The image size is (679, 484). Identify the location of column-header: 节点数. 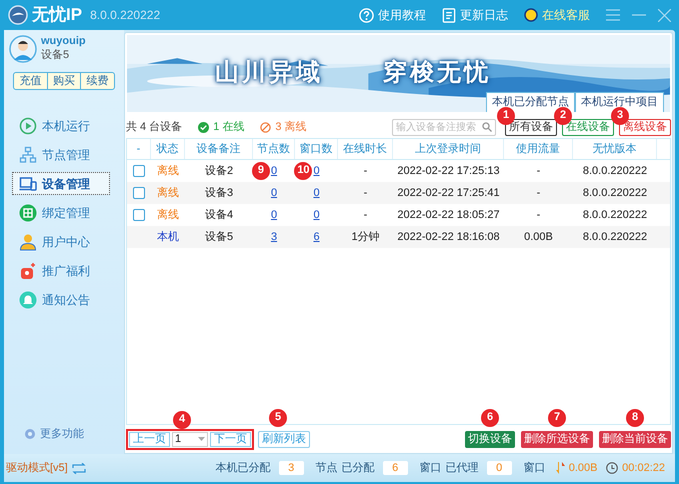
(274, 149).